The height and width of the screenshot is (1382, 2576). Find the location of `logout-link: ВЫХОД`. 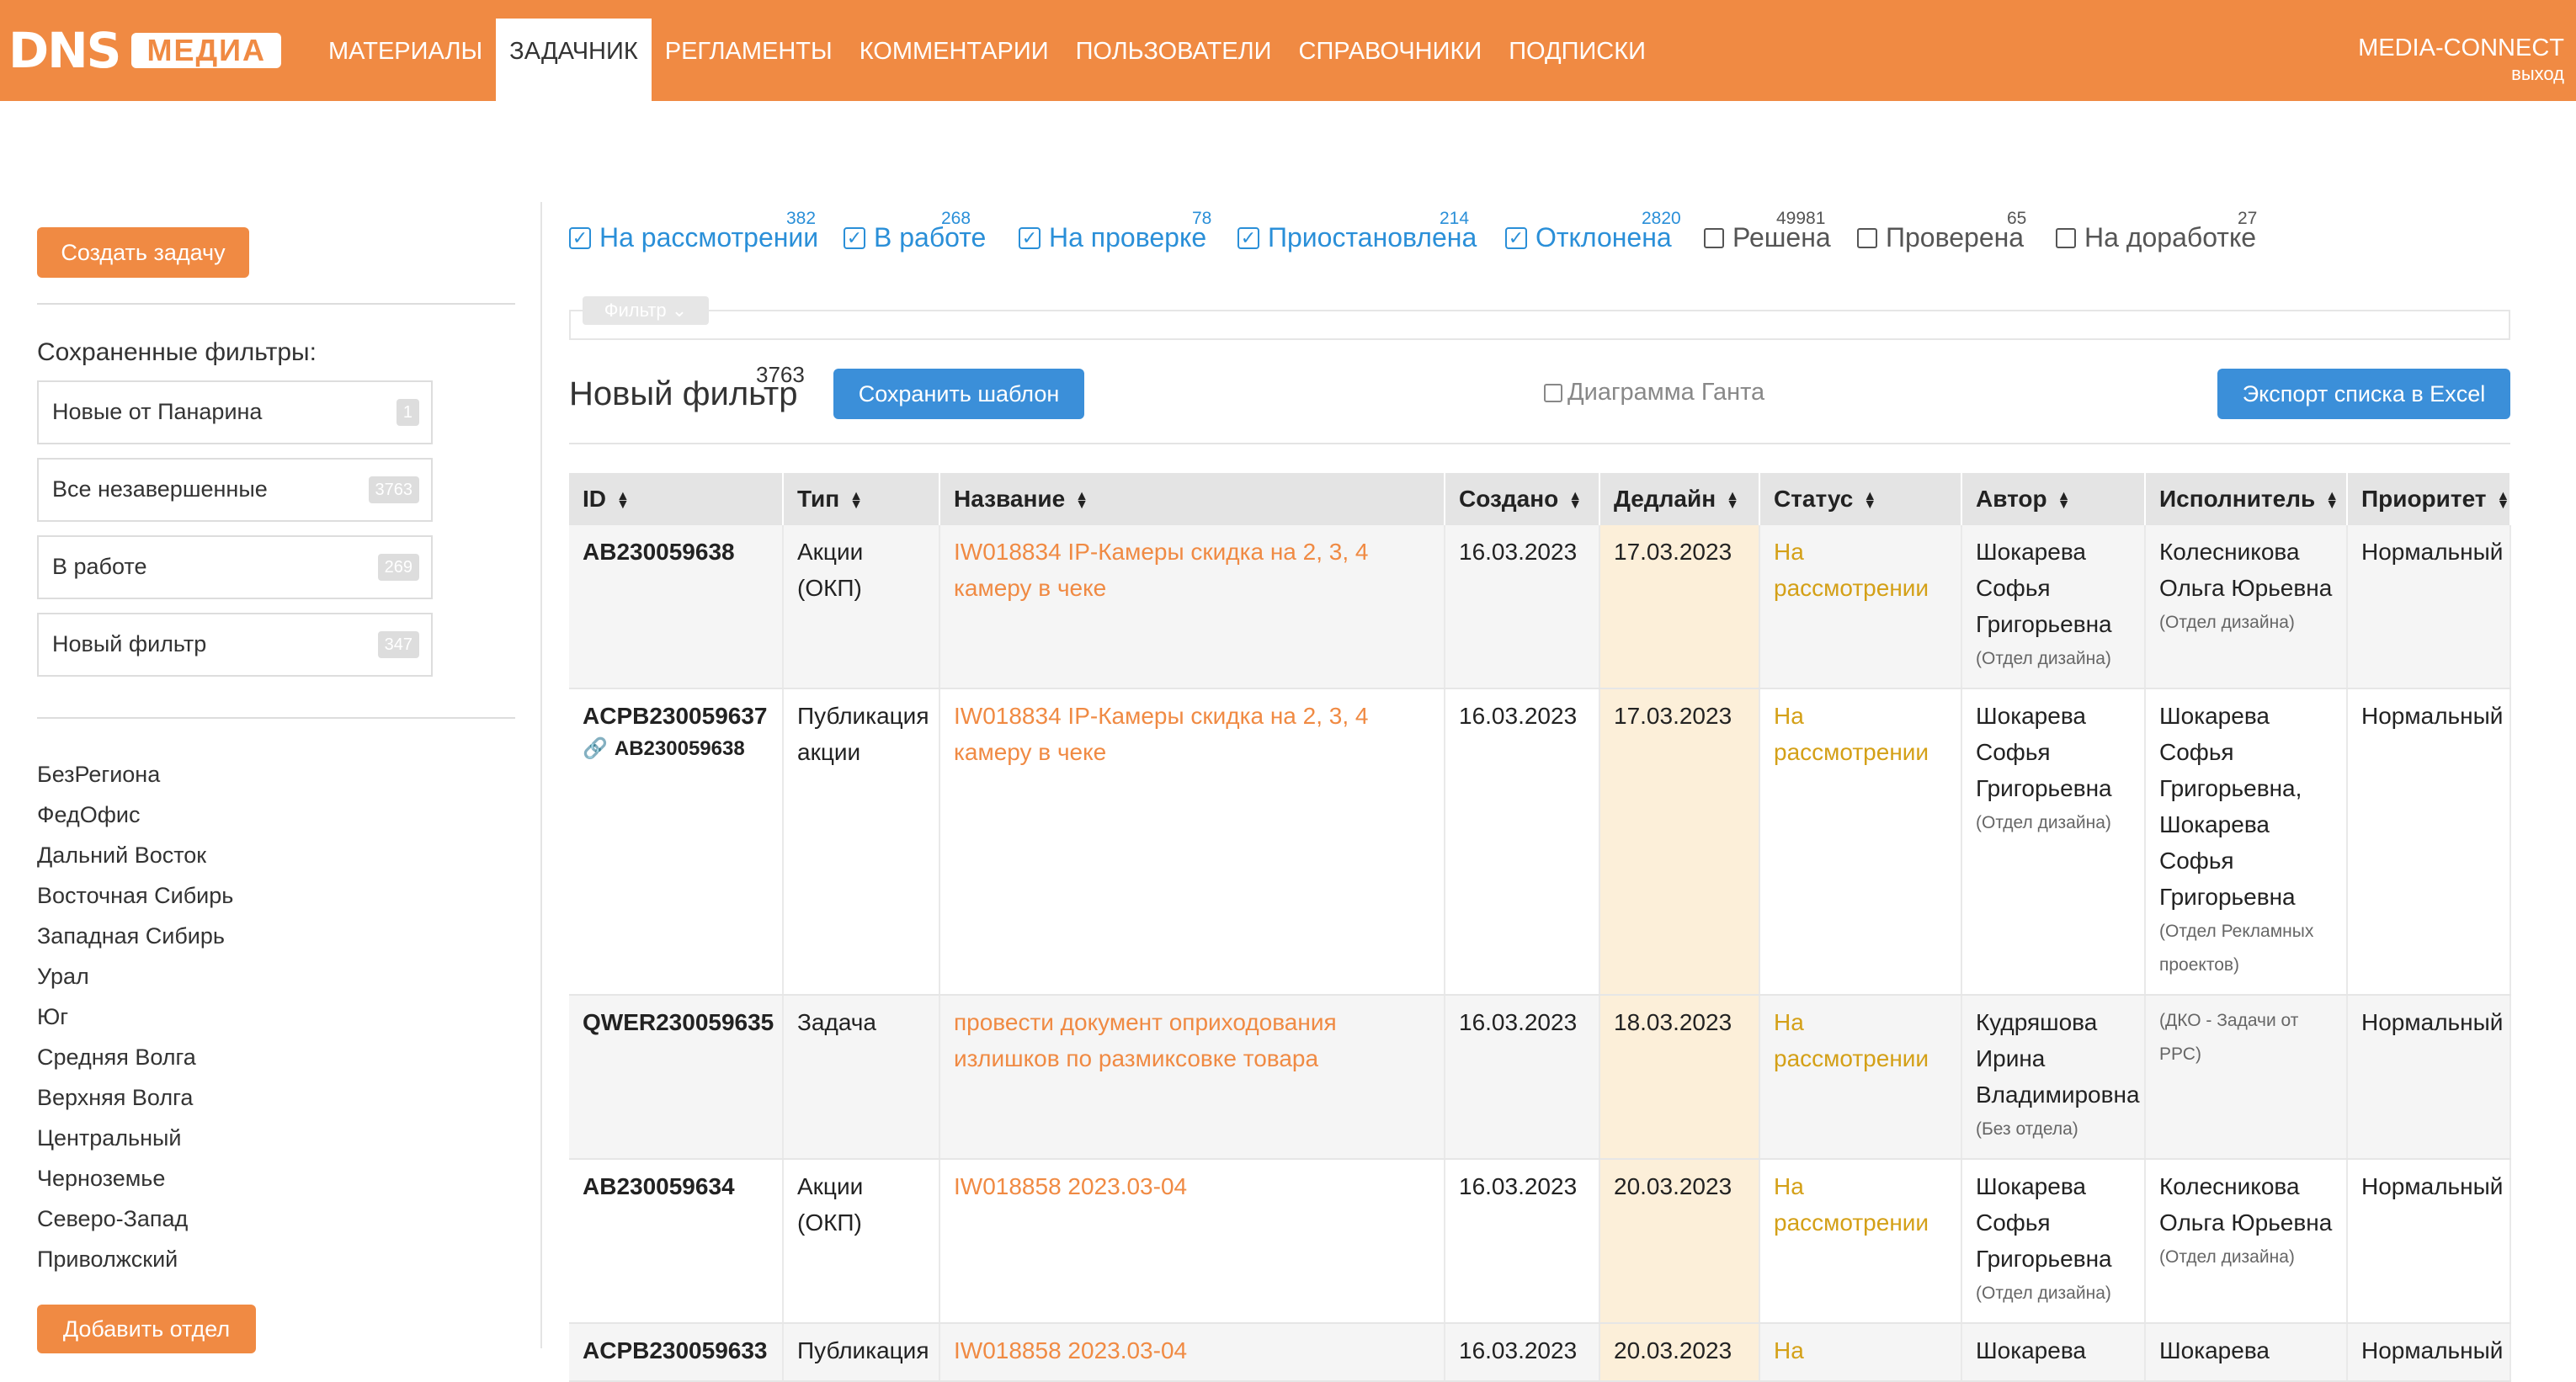

logout-link: ВЫХОД is located at coordinates (2461, 74).